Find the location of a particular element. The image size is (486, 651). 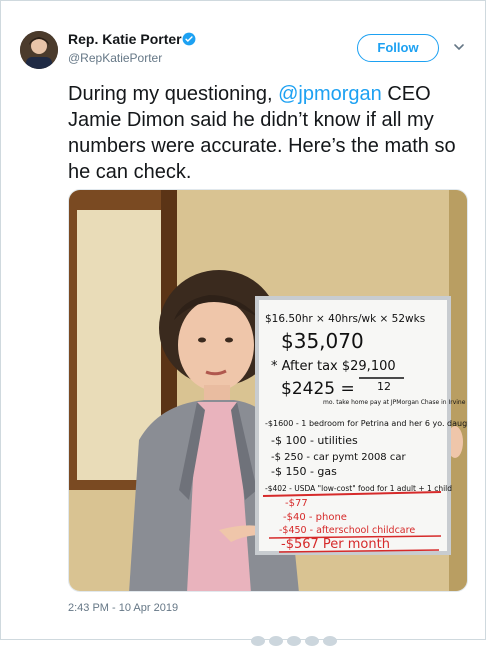

follow-button: Follow is located at coordinates (398, 48).